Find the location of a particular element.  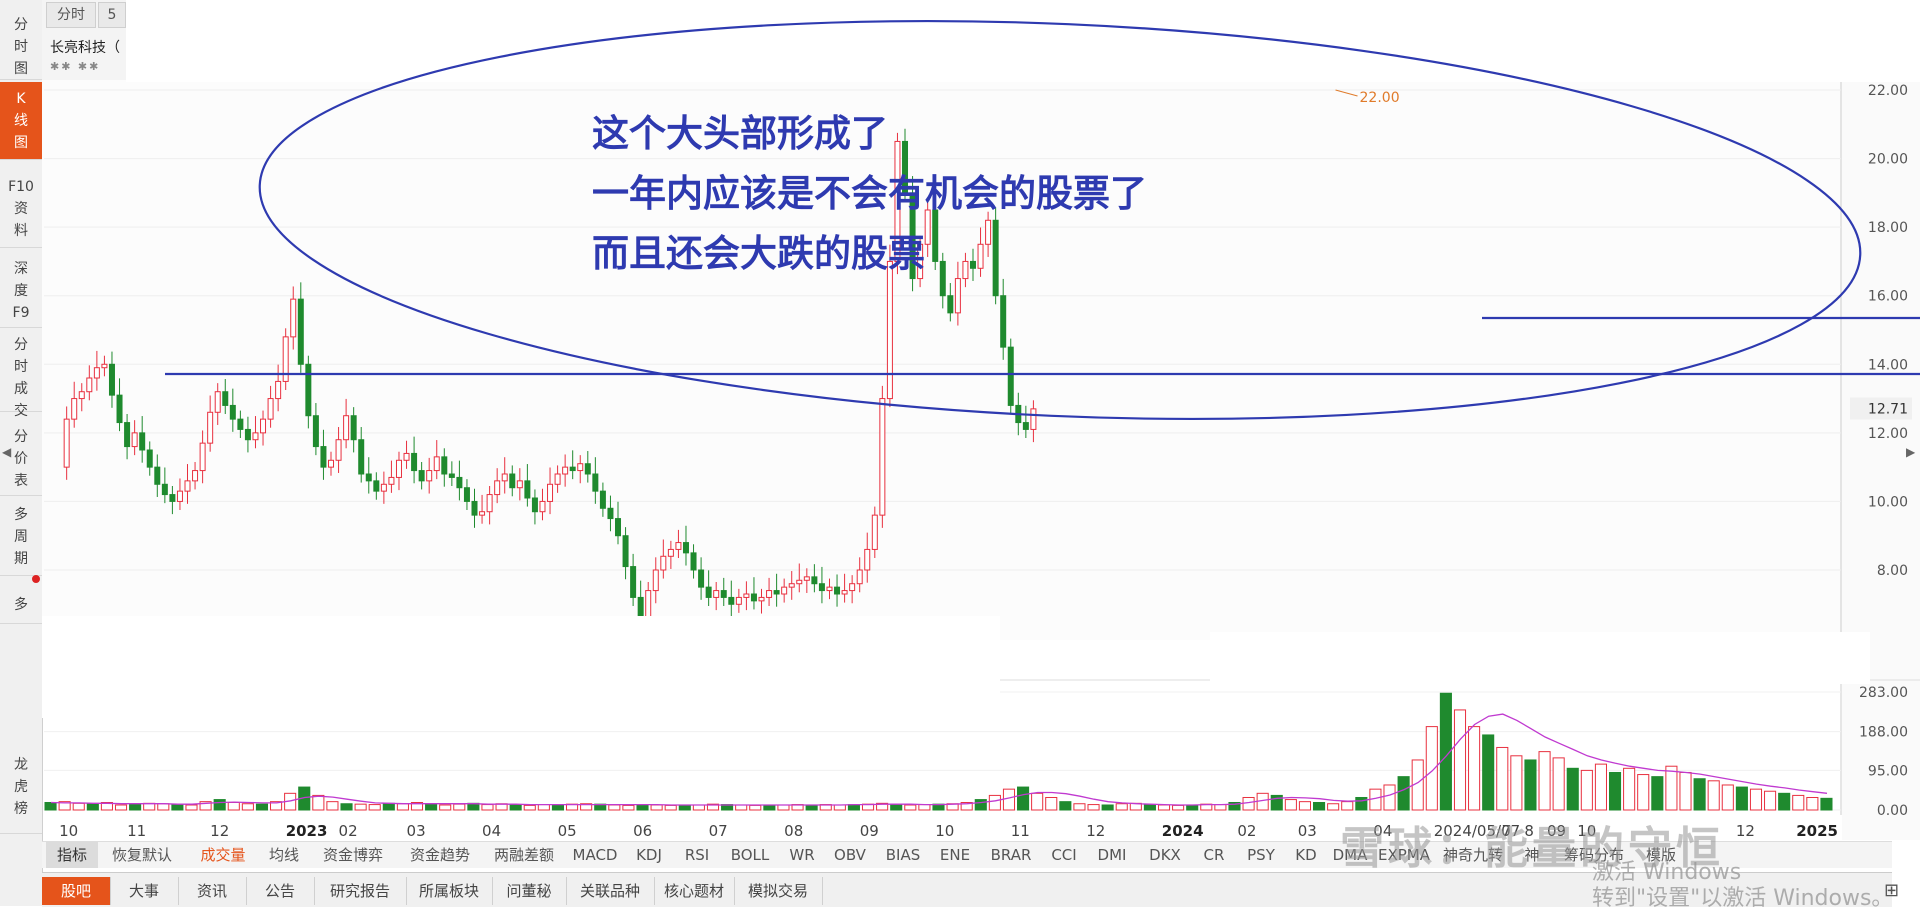

bottom-tab-5: 所属板块 is located at coordinates (449, 891).